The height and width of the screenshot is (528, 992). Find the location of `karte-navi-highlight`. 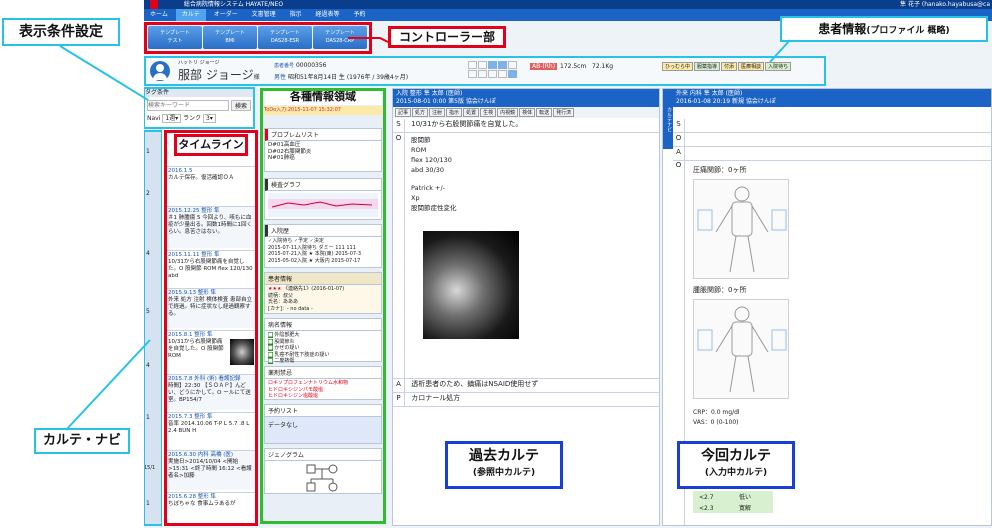

karte-navi-highlight is located at coordinates (153, 328).